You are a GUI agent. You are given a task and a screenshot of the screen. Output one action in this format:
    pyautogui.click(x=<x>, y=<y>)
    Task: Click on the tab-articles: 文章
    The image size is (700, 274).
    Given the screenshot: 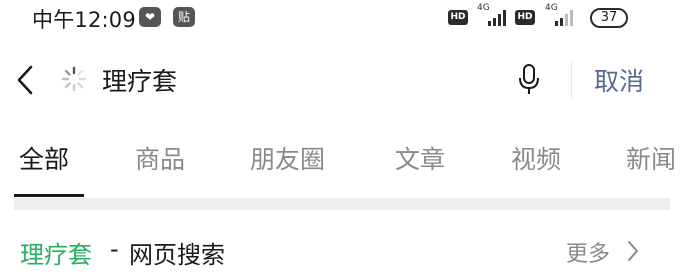 What is the action you would take?
    pyautogui.click(x=420, y=158)
    